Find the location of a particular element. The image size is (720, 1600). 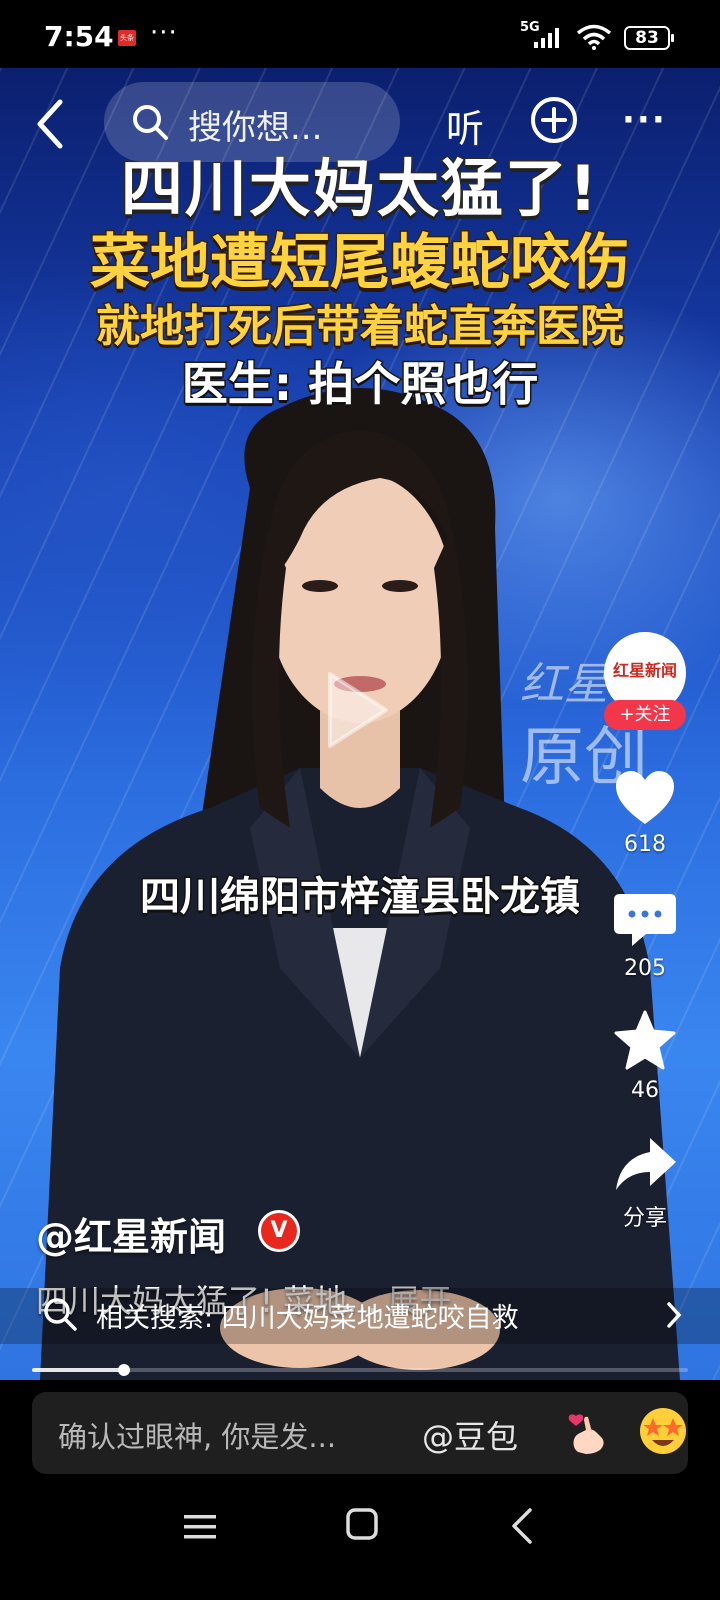

verified-badge: V is located at coordinates (279, 1231).